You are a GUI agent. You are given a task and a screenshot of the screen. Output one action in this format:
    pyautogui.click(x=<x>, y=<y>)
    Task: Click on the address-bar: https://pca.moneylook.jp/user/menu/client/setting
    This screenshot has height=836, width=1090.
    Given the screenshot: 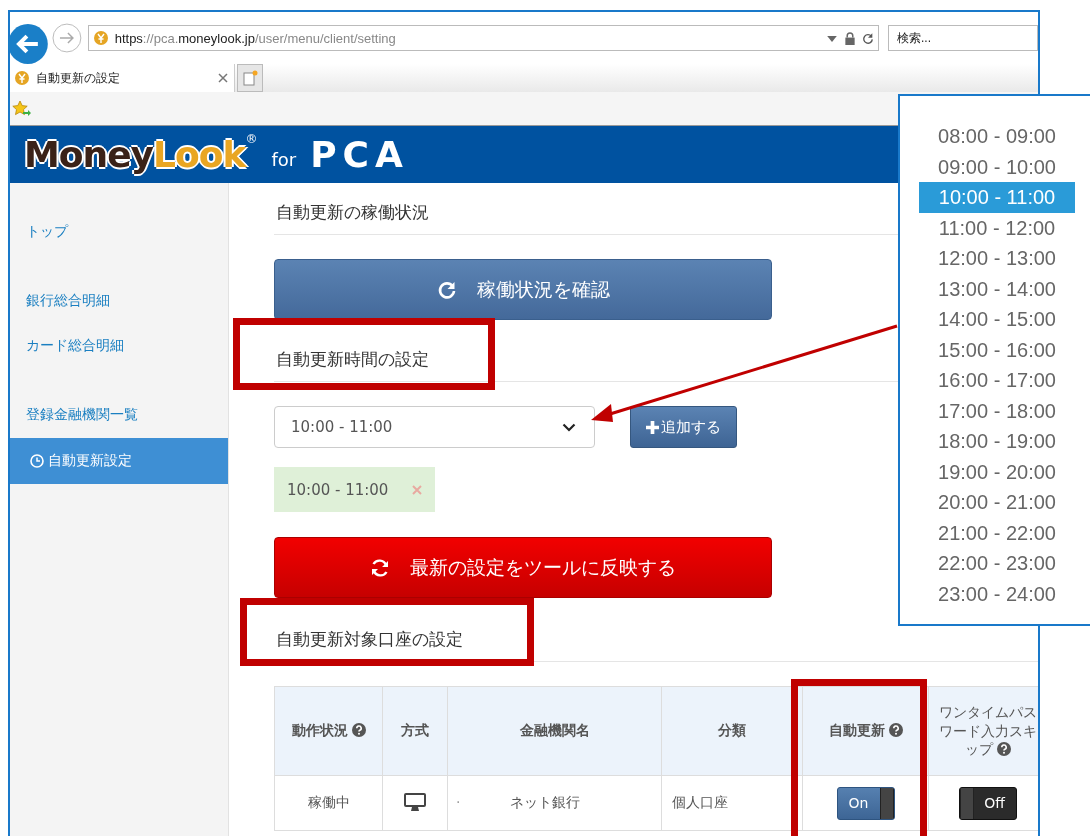 What is the action you would take?
    pyautogui.click(x=483, y=38)
    